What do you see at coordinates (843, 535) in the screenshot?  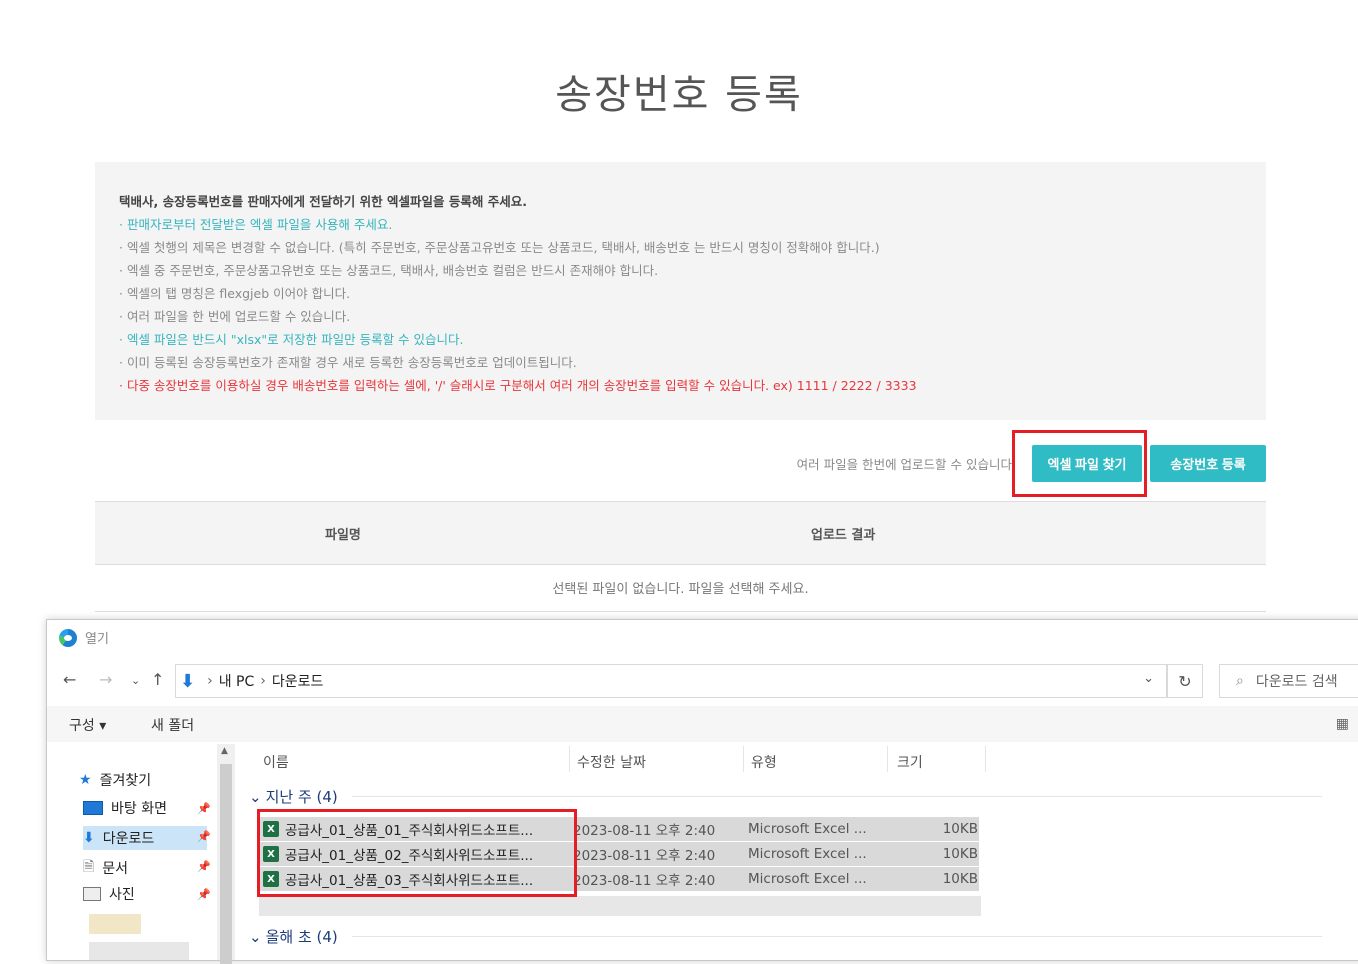 I see `column-upload-result: 업로드 결과` at bounding box center [843, 535].